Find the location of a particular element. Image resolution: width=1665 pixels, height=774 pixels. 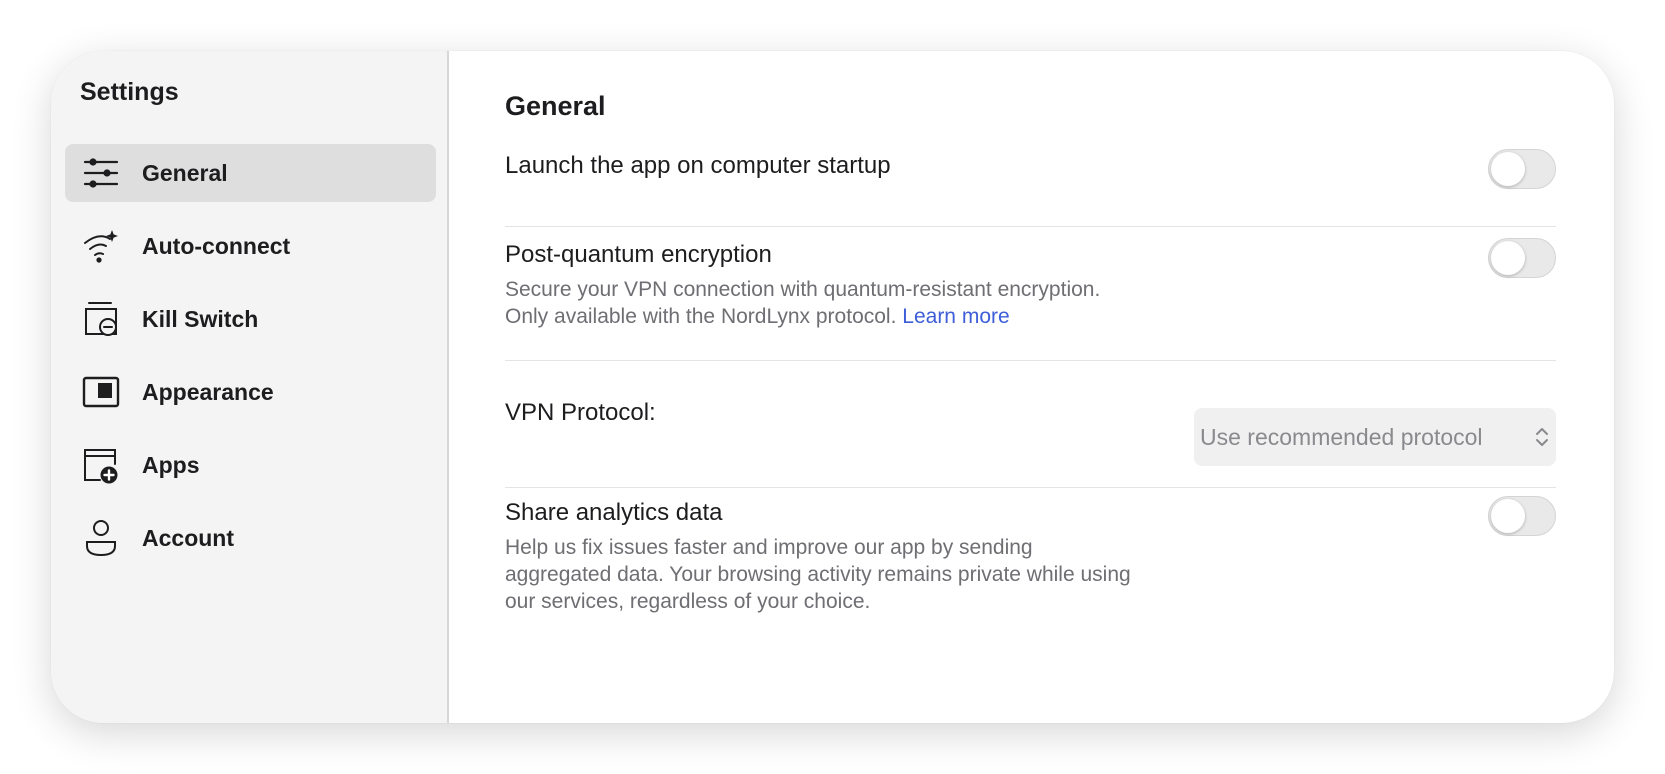

vpn-protocol-select: Use recommended protocol is located at coordinates (1375, 437).